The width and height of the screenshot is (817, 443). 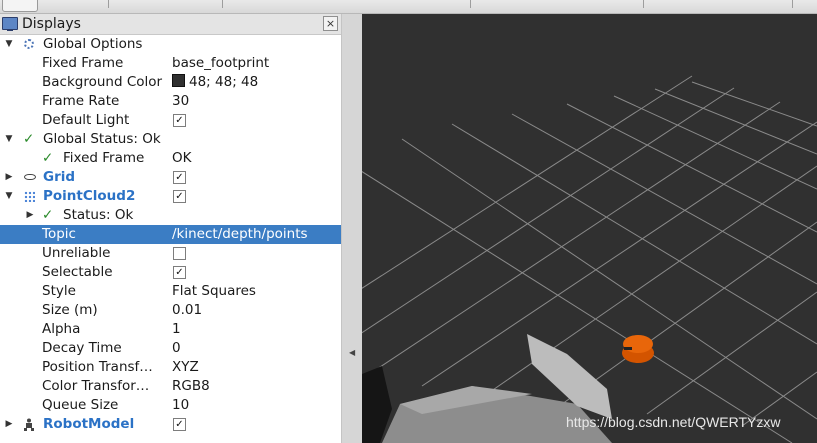 I want to click on panel-splitter: ◀, so click(x=352, y=228).